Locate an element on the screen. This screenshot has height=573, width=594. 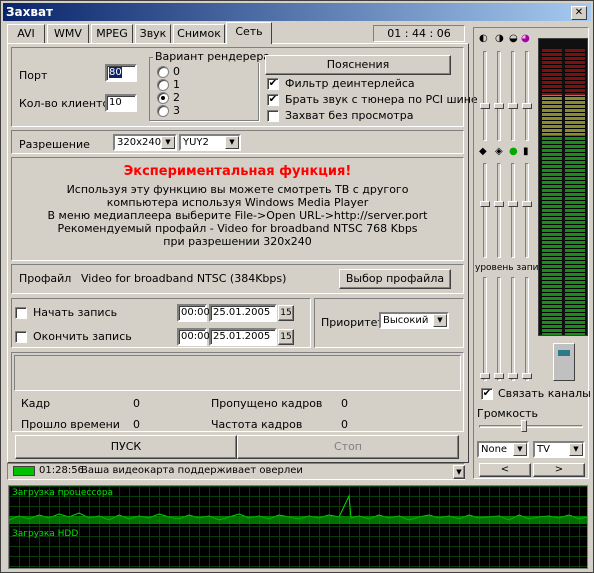
priority-label: Приоритет is located at coordinates (352, 322).